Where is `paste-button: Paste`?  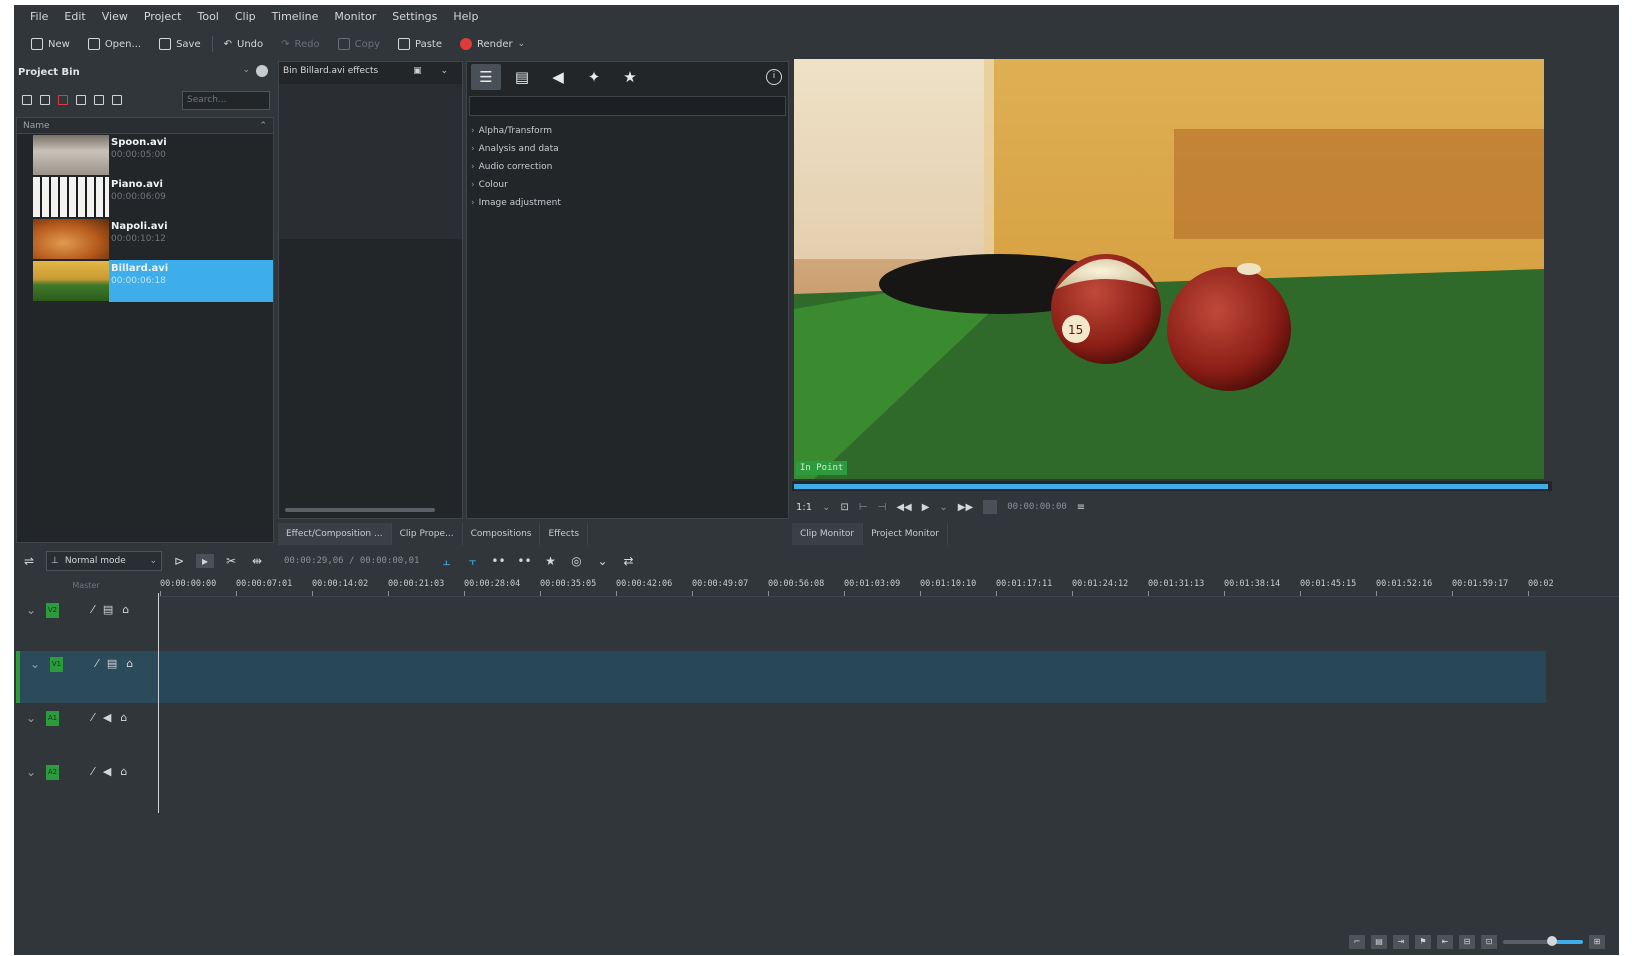
paste-button: Paste is located at coordinates (420, 44).